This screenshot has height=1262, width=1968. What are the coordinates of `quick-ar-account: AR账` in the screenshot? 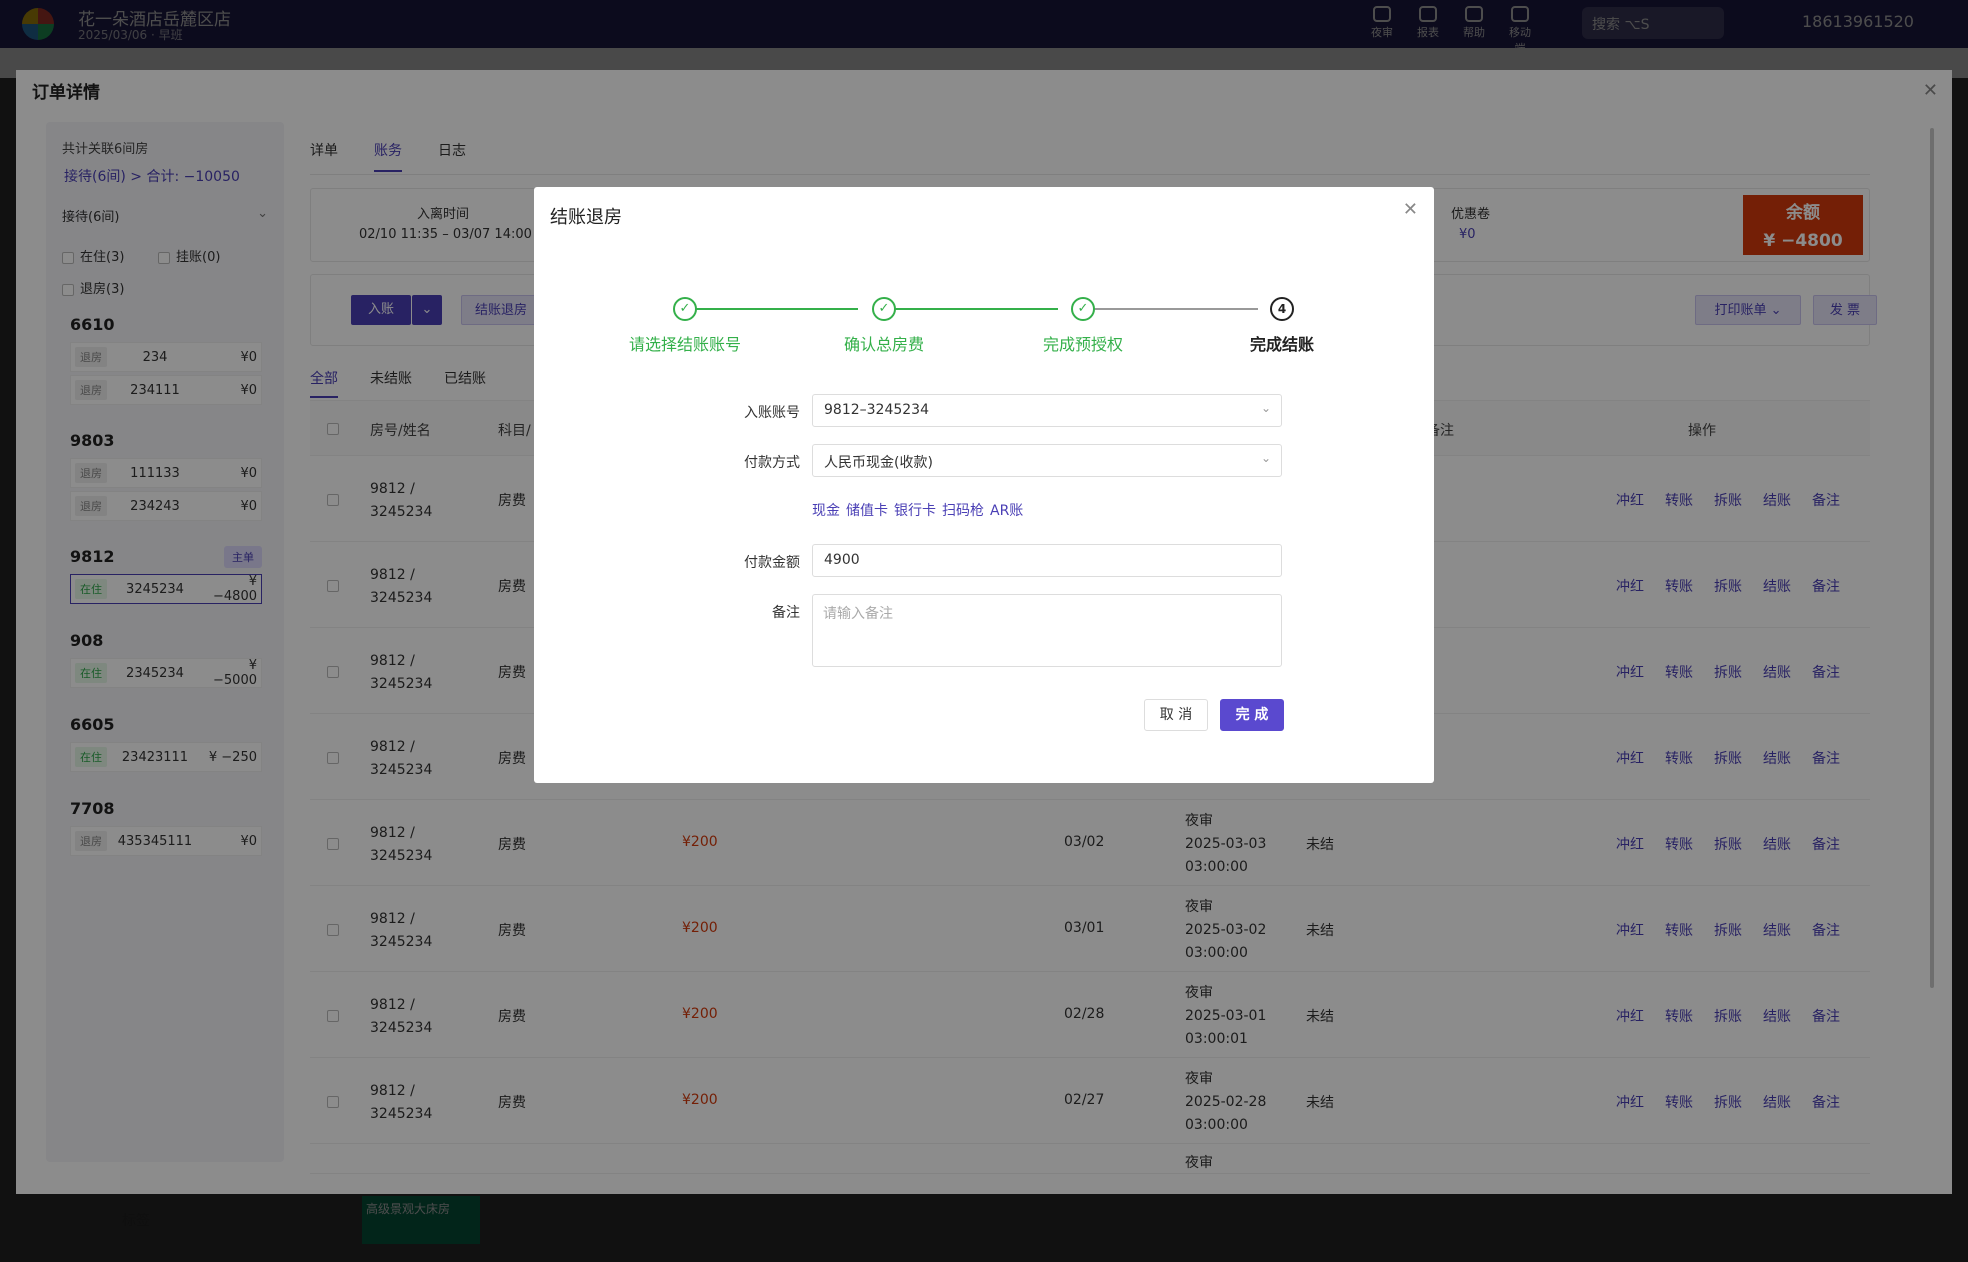 It's located at (1006, 510).